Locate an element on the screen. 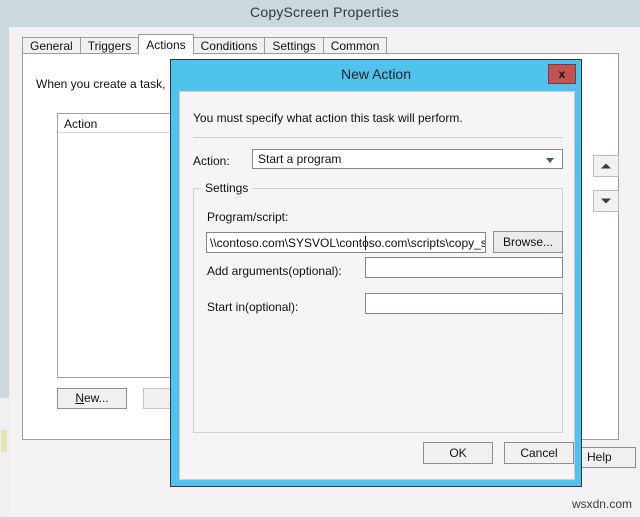 Image resolution: width=640 pixels, height=517 pixels. tab-conditions: Conditions is located at coordinates (229, 45).